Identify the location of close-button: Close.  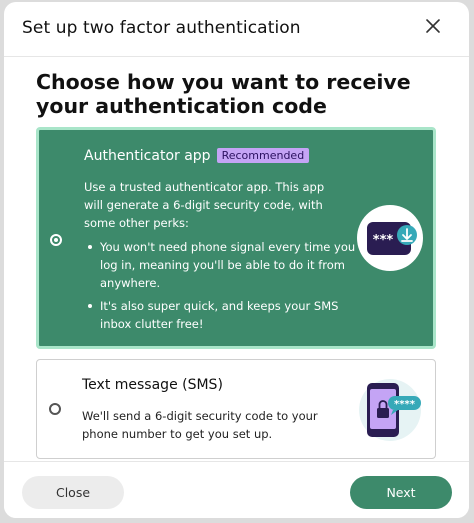
(73, 492).